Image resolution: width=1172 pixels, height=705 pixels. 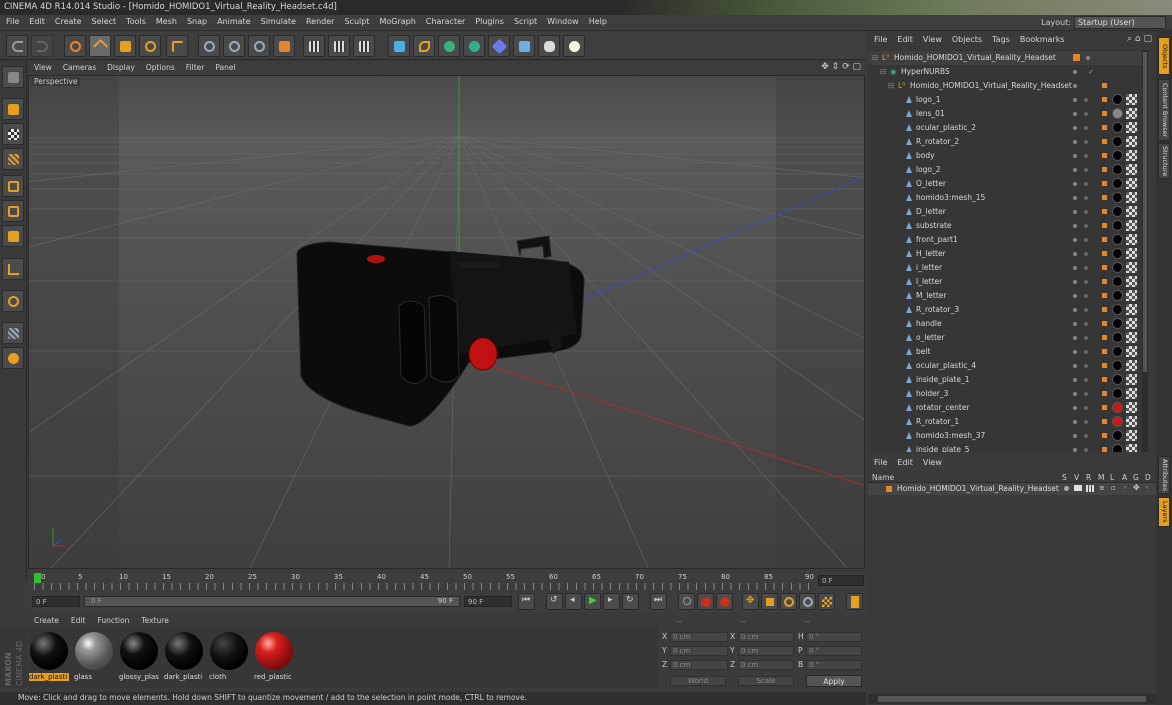 I want to click on material-swatch: glass, so click(x=94, y=657).